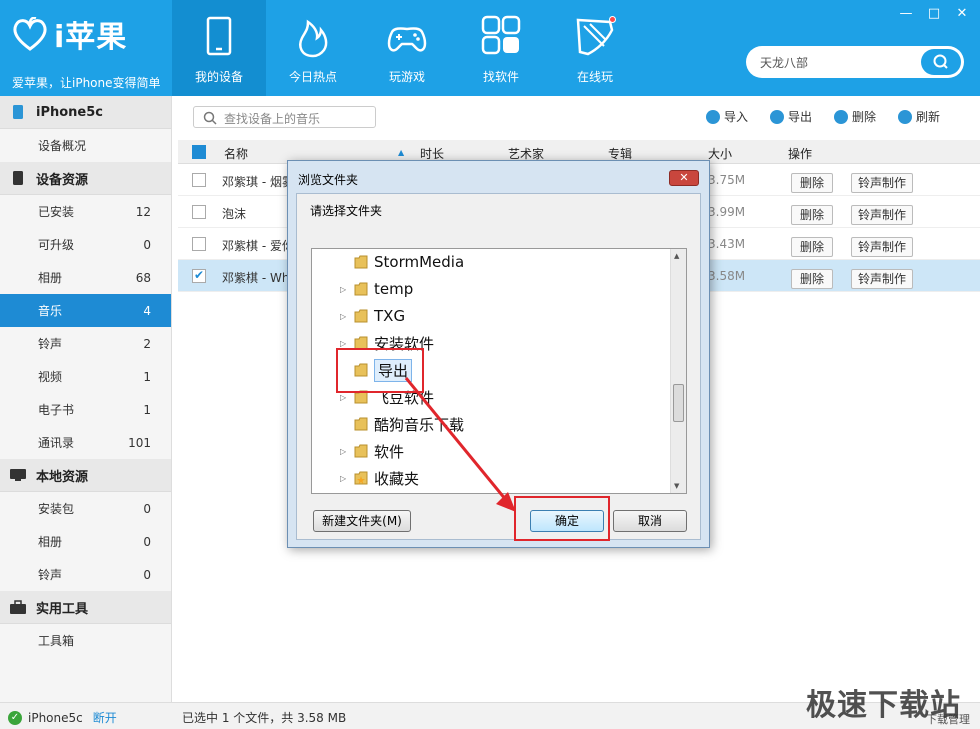 This screenshot has height=729, width=980. What do you see at coordinates (85, 442) in the screenshot?
I see `sidebar-item-contacts: 通讯录 101` at bounding box center [85, 442].